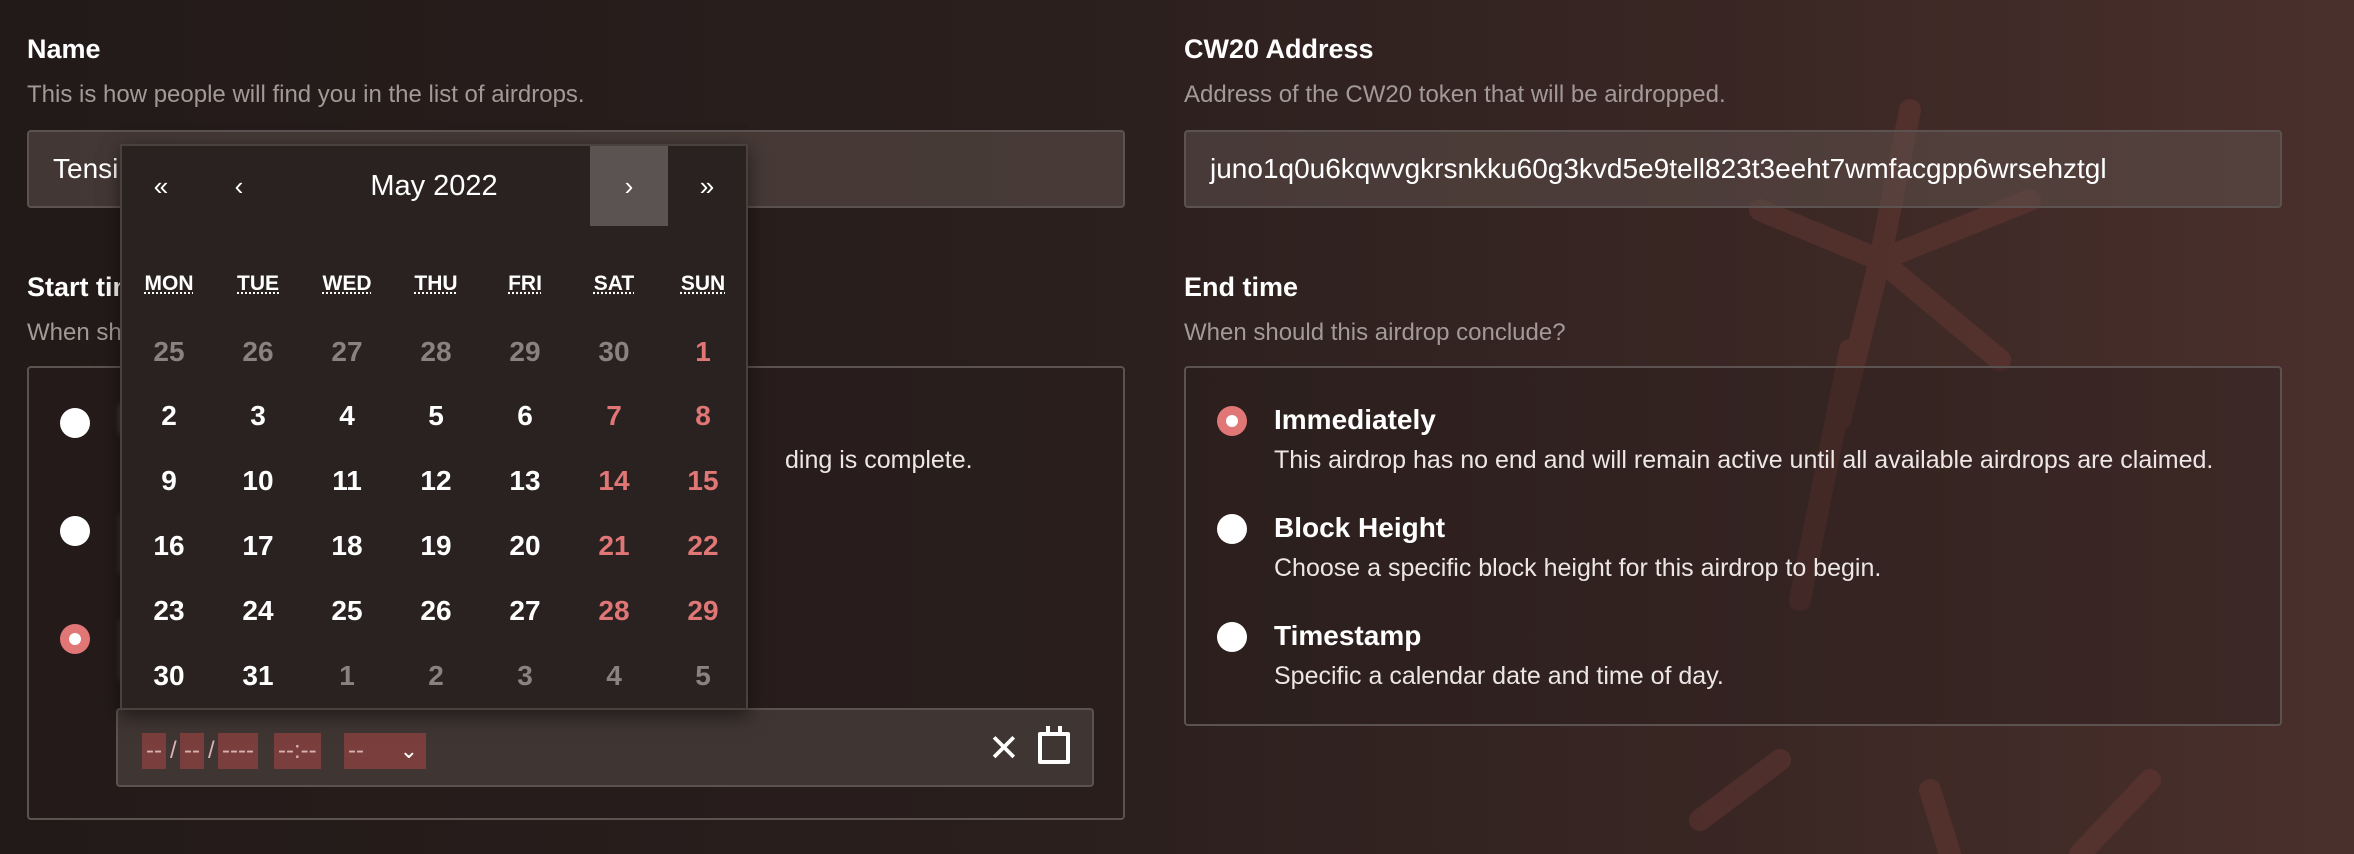 This screenshot has width=2354, height=854. I want to click on calendar-day: 6, so click(525, 416).